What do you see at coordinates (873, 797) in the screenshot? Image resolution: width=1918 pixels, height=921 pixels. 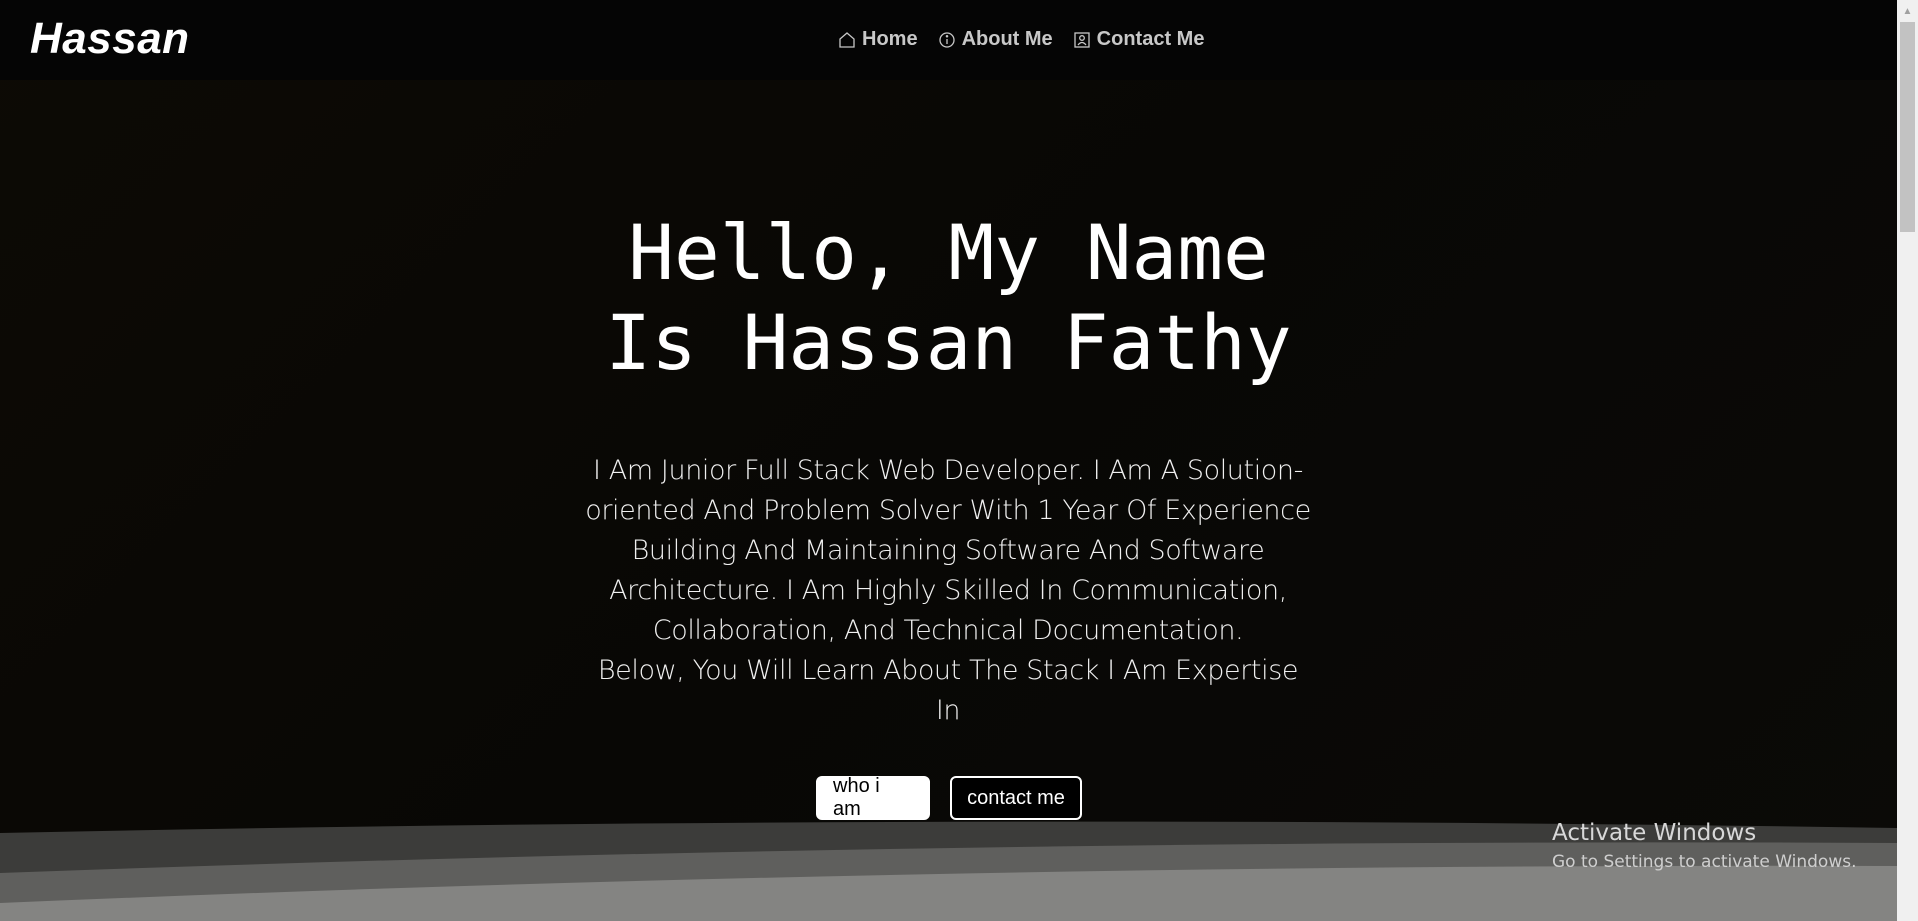 I see `who-i-am-button: who i am` at bounding box center [873, 797].